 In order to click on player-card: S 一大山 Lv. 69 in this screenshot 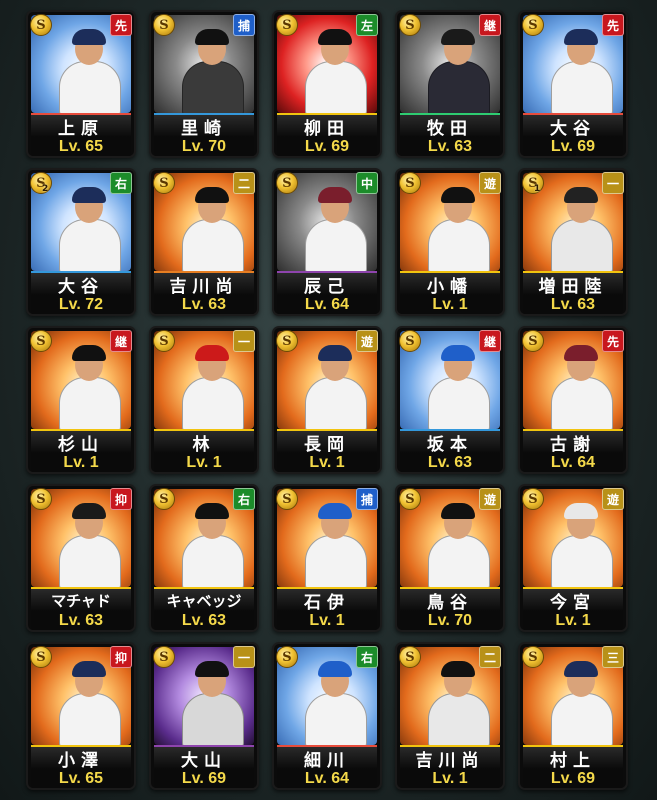, I will do `click(204, 716)`.